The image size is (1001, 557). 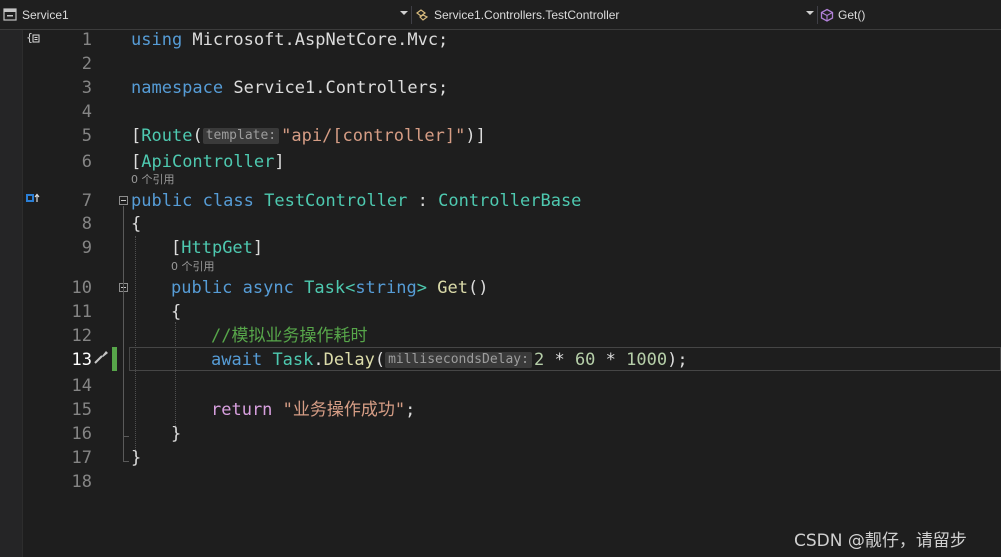 What do you see at coordinates (344, 410) in the screenshot?
I see `string-literal: "业务操作成功"` at bounding box center [344, 410].